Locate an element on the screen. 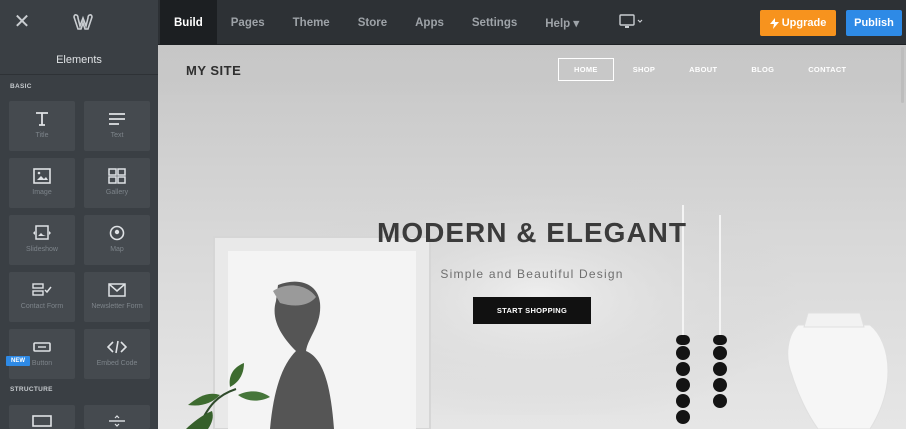 The image size is (906, 429). tile-label: Contact Form is located at coordinates (42, 306).